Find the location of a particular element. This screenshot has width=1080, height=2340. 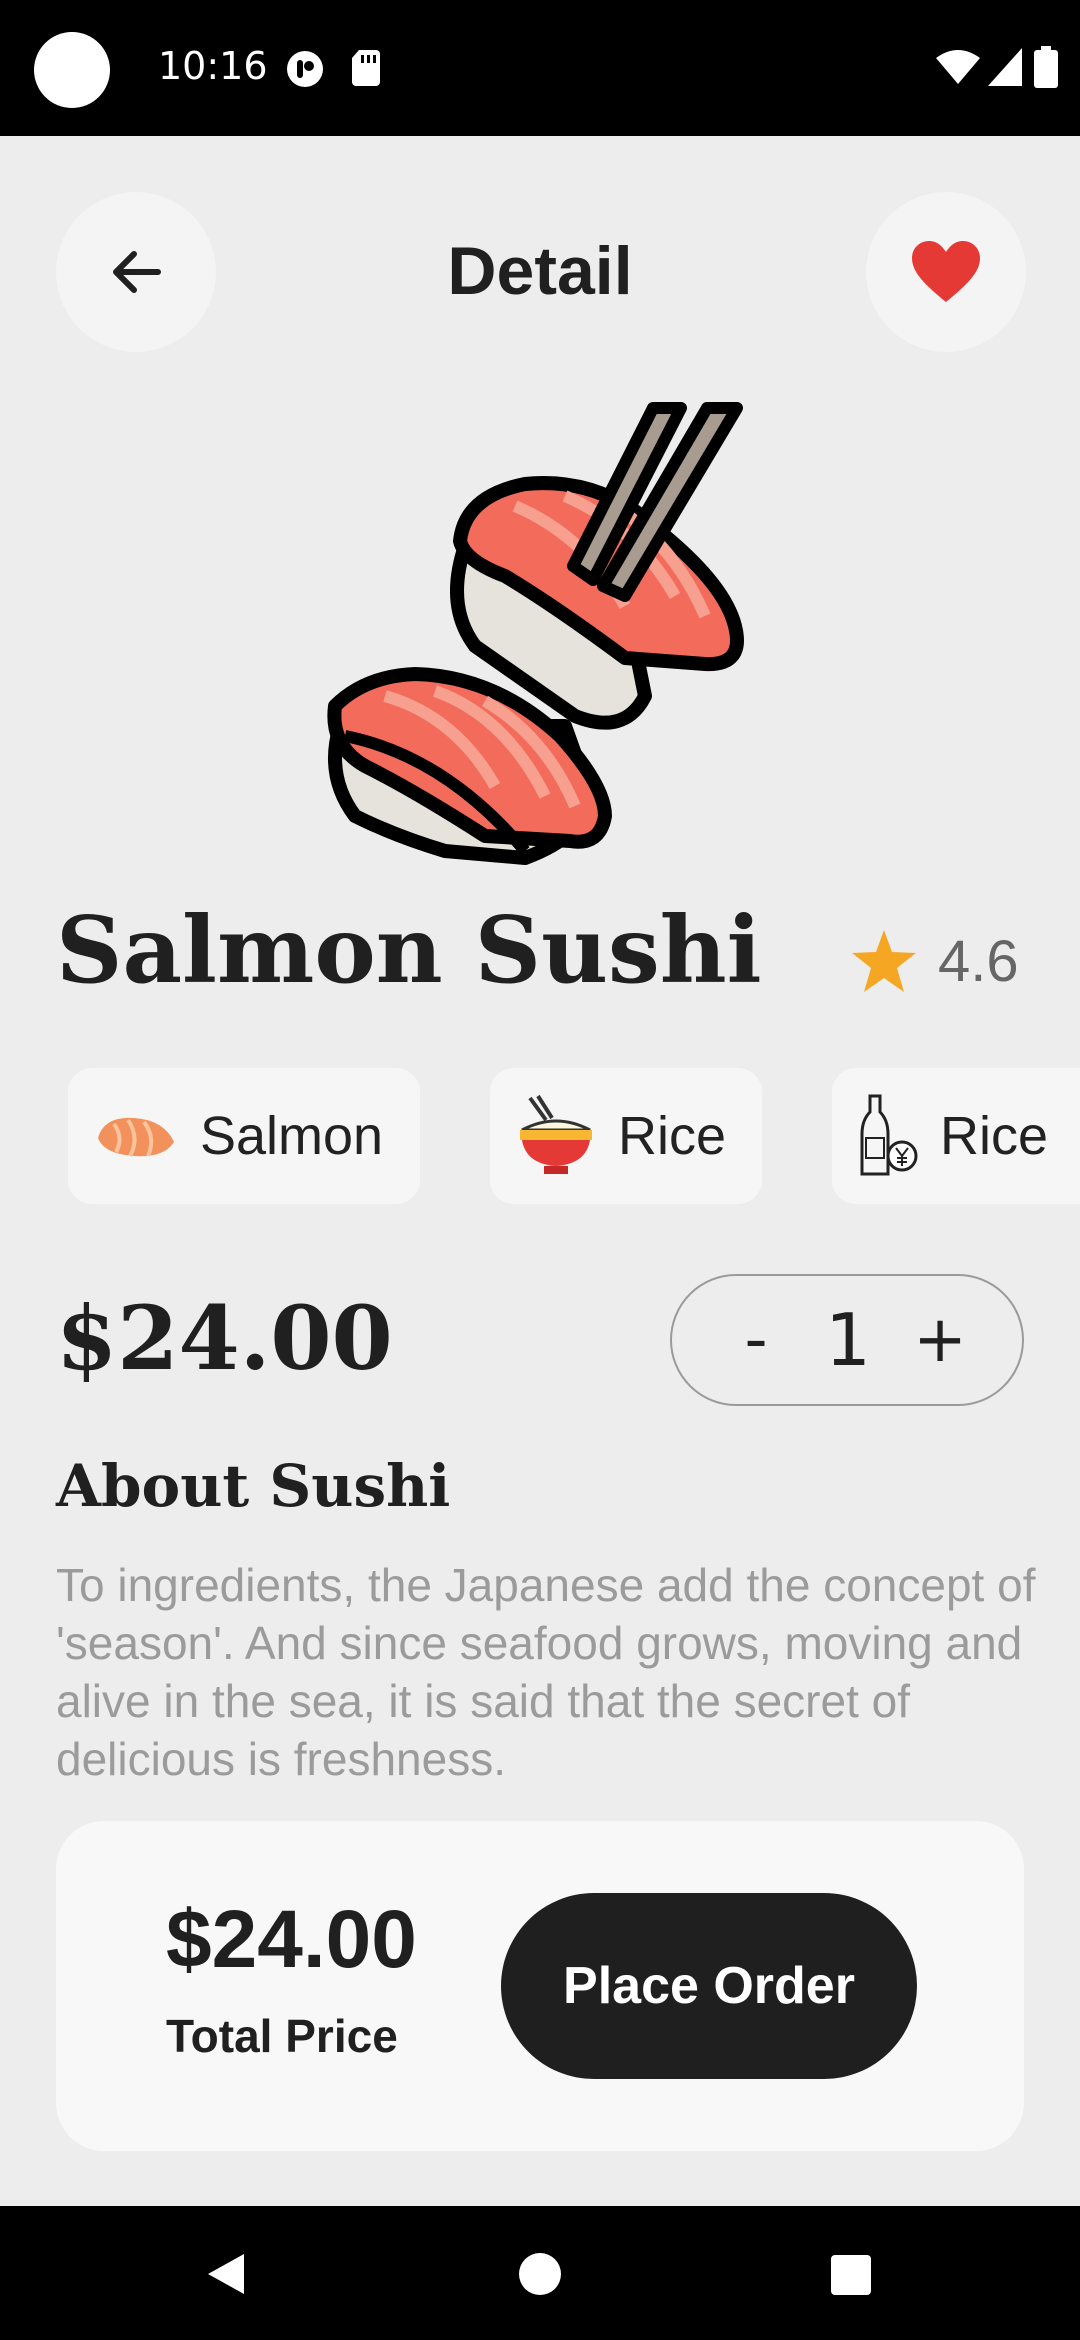

home-nav-icon is located at coordinates (540, 2274).